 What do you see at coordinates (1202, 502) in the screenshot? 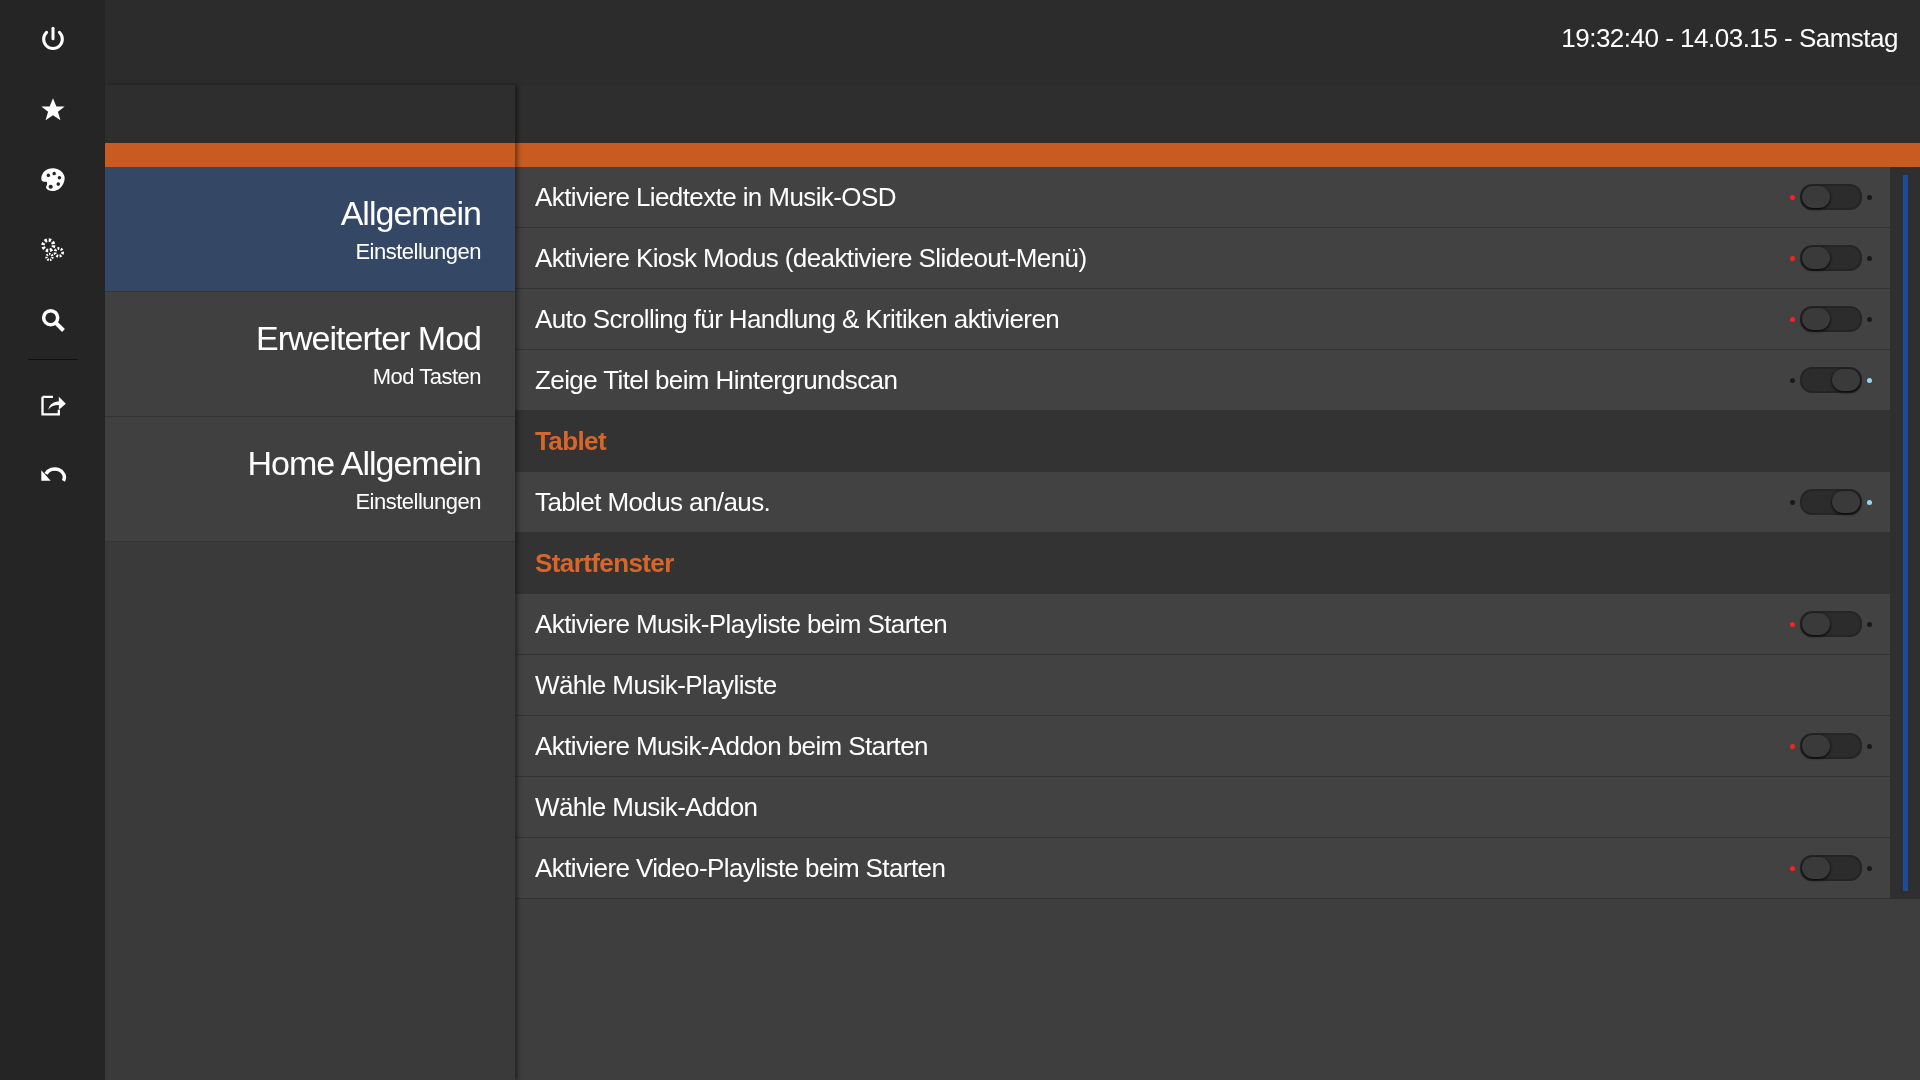
I see `setting-row: Tablet Modus an/aus.` at bounding box center [1202, 502].